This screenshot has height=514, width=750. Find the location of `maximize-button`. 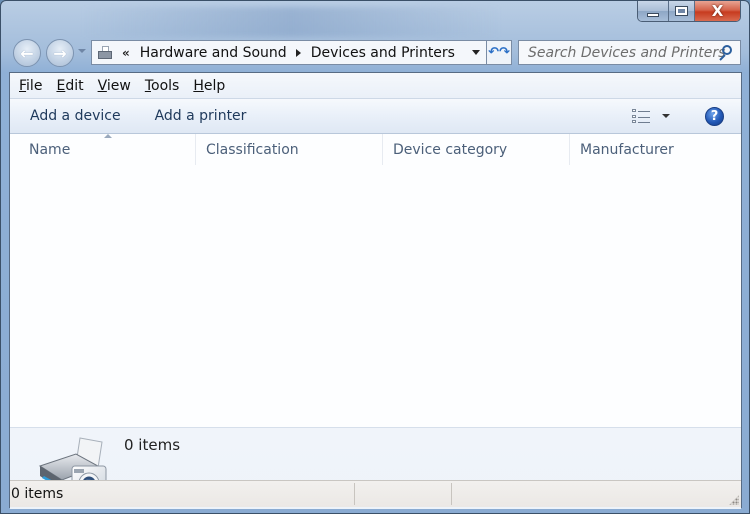

maximize-button is located at coordinates (681, 11).